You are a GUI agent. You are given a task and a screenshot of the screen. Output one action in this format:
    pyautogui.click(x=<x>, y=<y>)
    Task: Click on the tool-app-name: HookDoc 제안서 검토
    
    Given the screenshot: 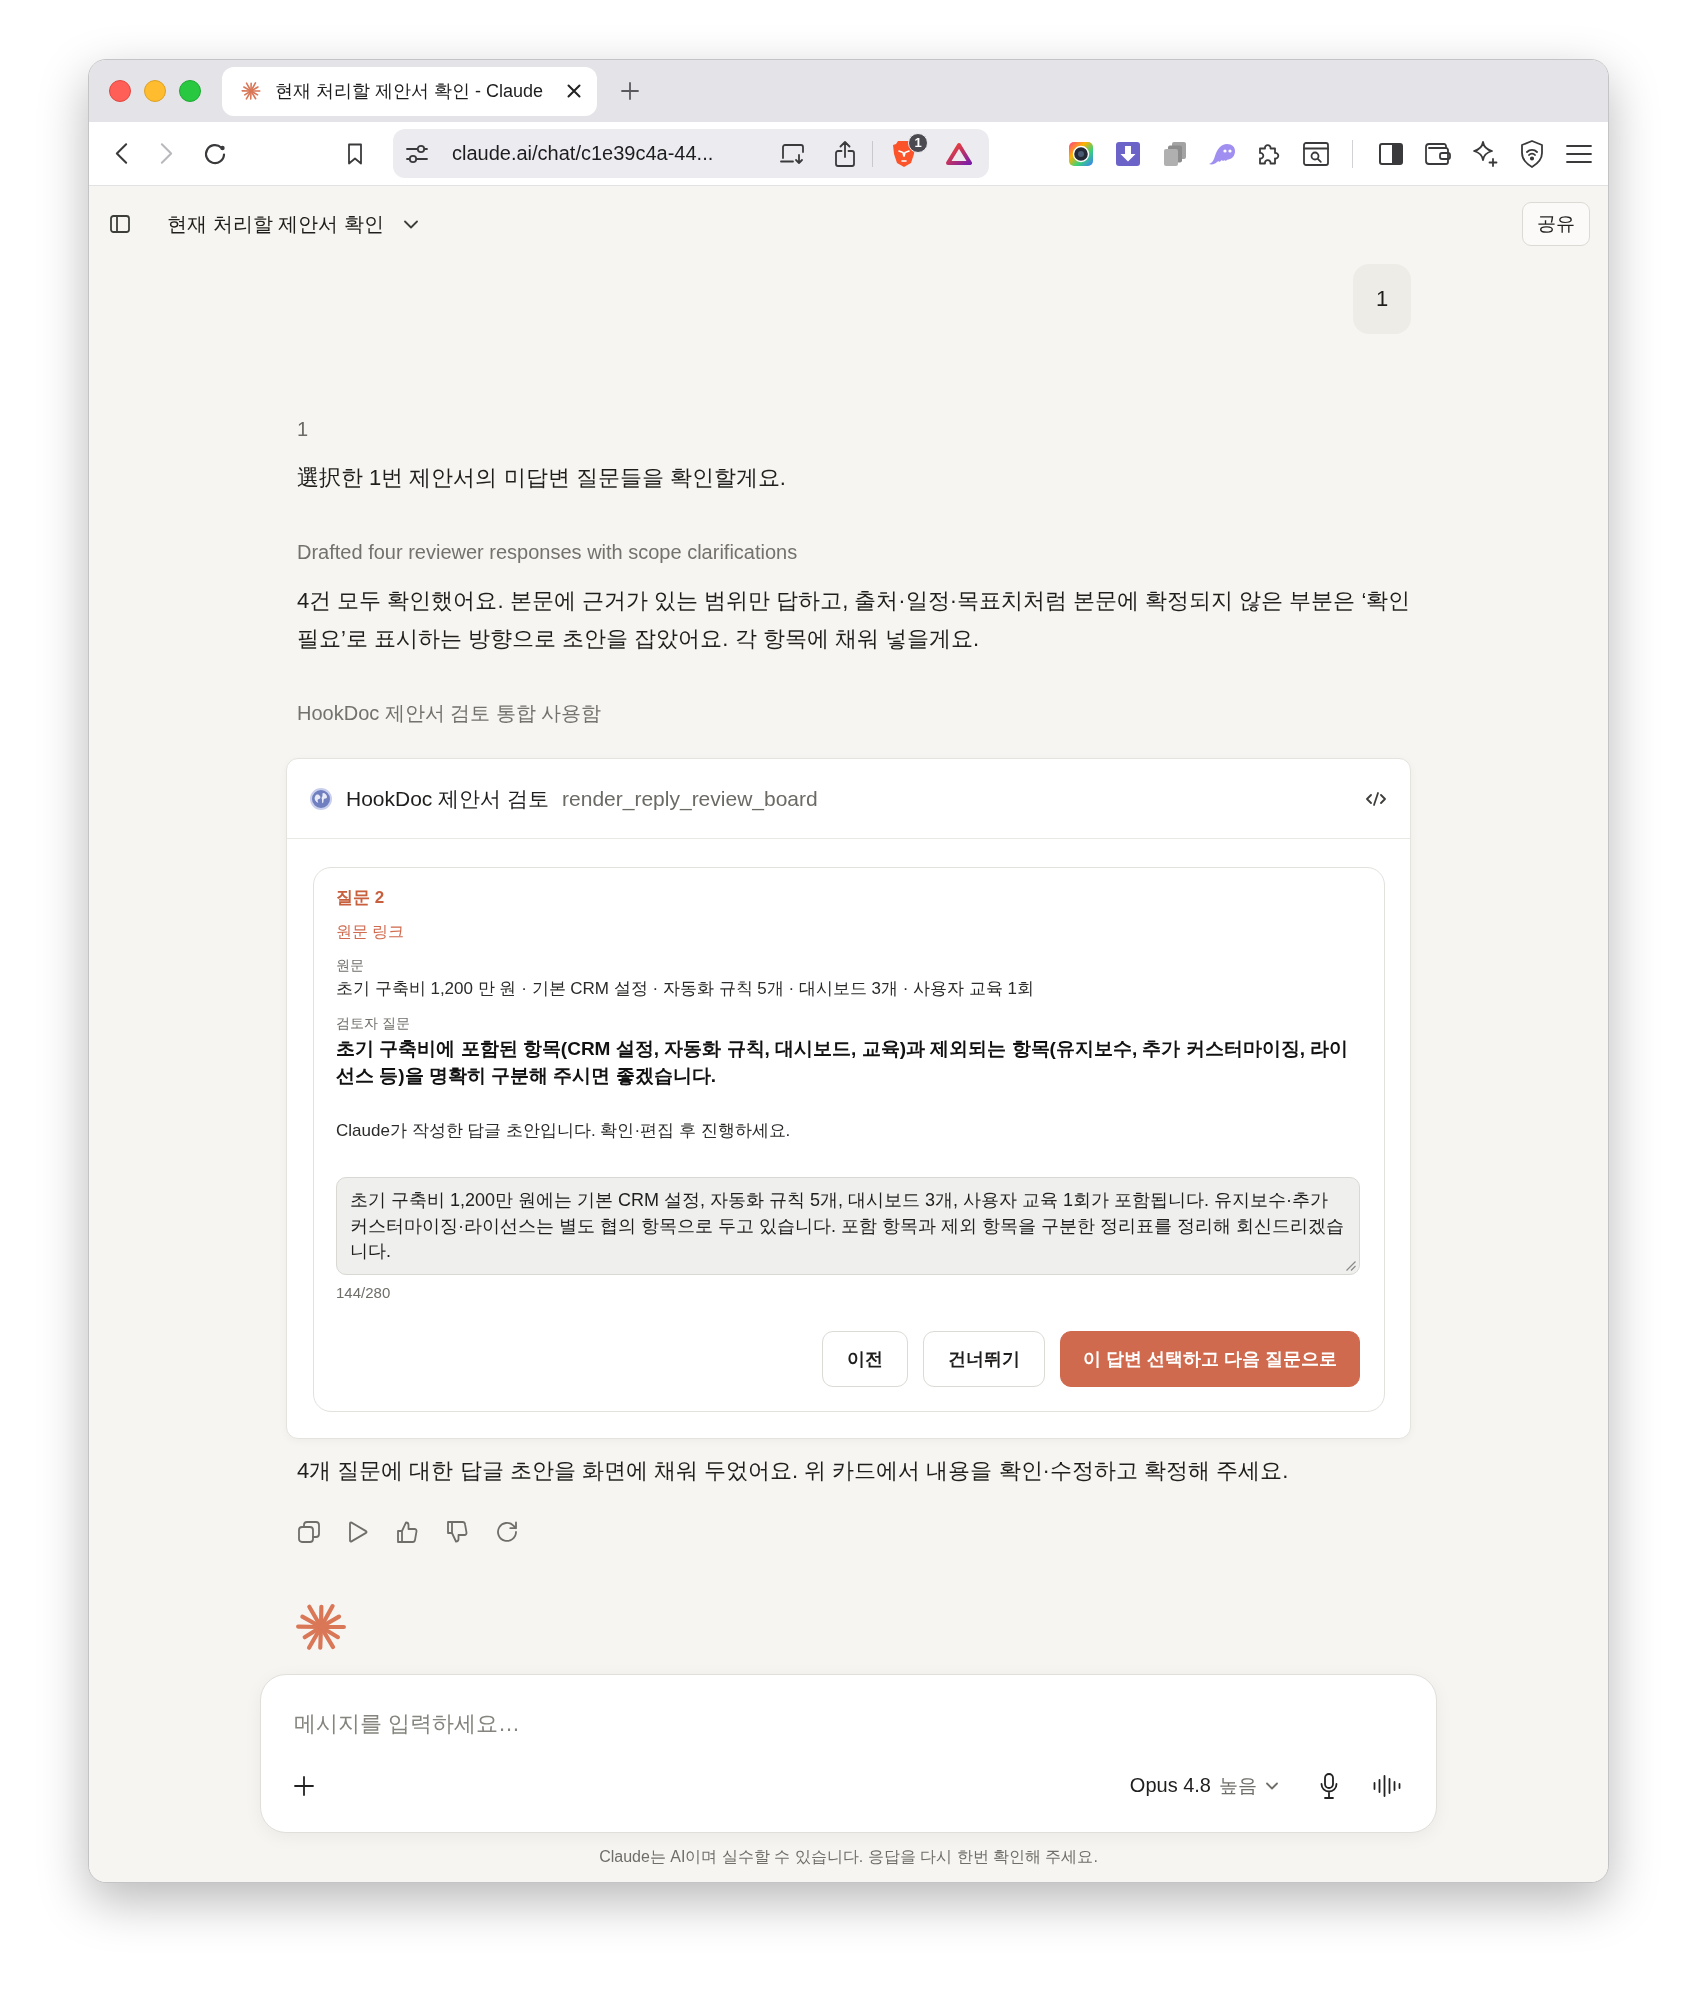 What is the action you would take?
    pyautogui.click(x=448, y=798)
    